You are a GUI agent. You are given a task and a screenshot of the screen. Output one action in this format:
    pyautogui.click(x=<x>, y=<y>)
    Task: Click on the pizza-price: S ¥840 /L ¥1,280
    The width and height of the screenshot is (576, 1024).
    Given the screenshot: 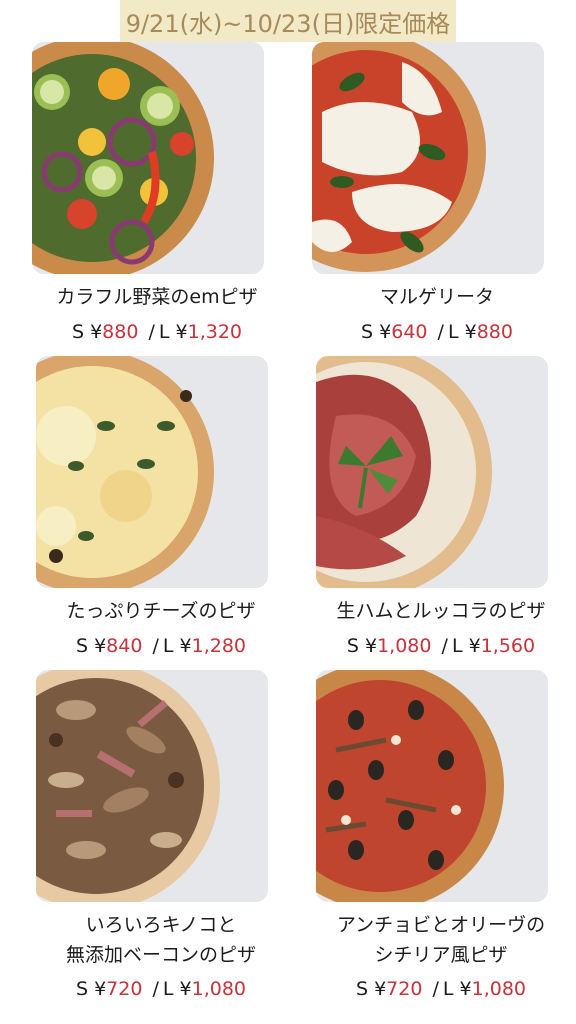 What is the action you would take?
    pyautogui.click(x=161, y=646)
    